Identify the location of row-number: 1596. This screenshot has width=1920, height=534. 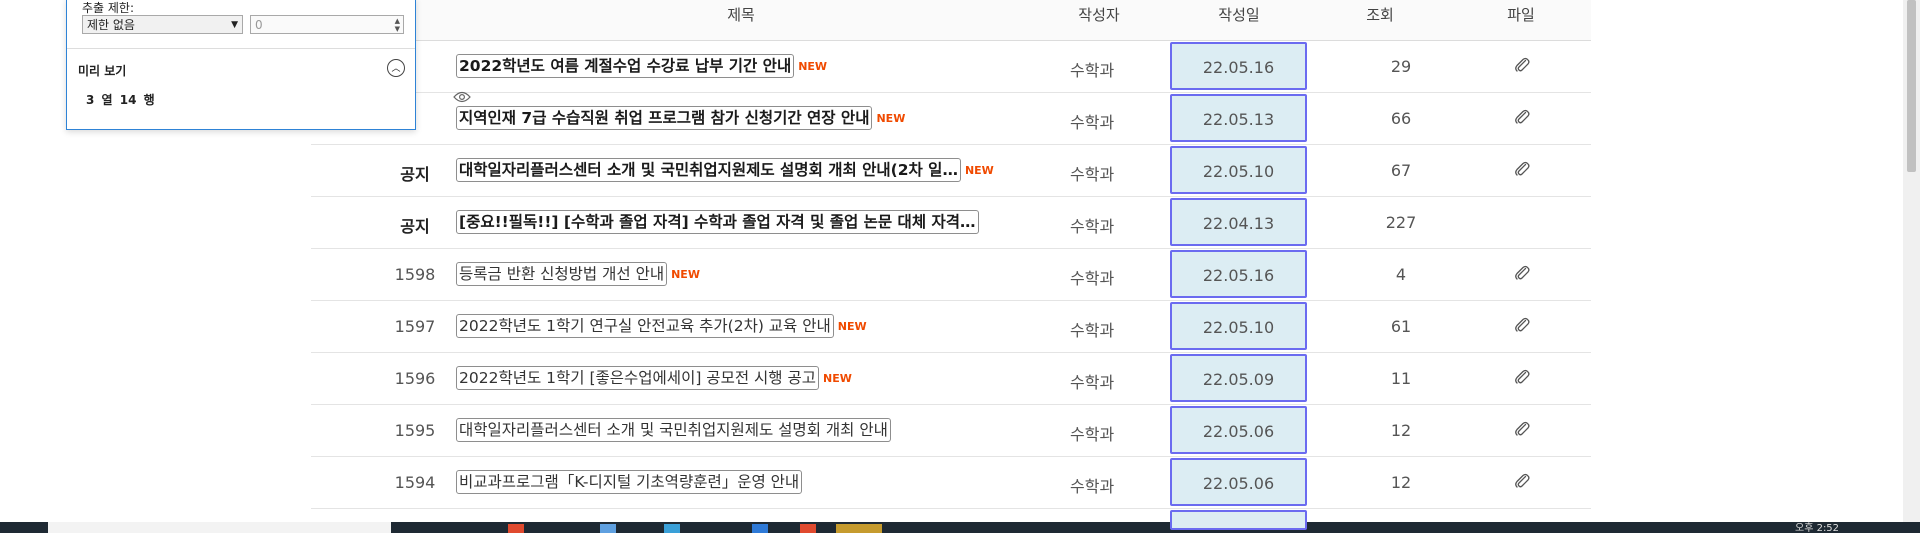
(415, 378).